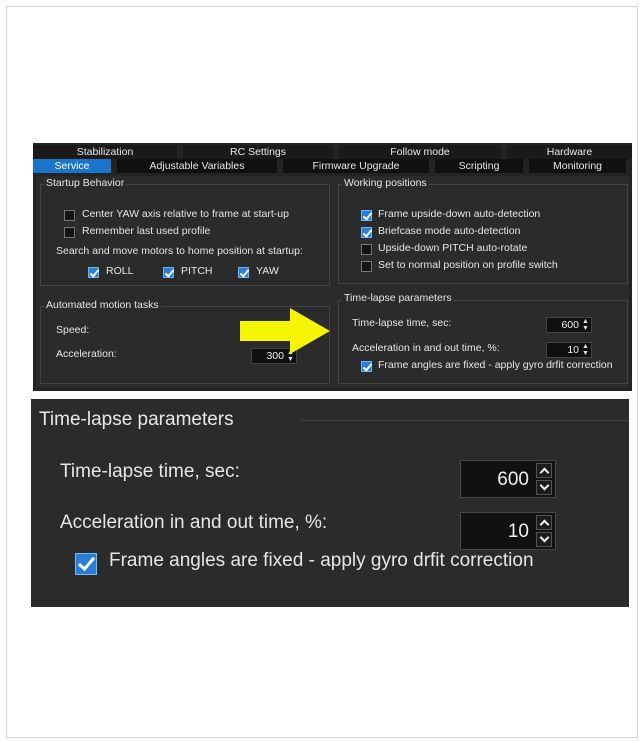 This screenshot has width=644, height=742. Describe the element at coordinates (150, 471) in the screenshot. I see `zoom-time-label: Time-lapse time, sec:` at that location.